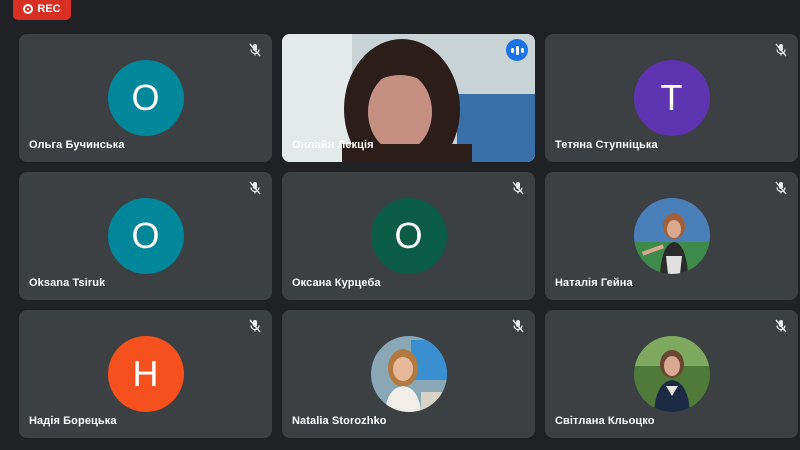  What do you see at coordinates (333, 145) in the screenshot?
I see `participant-name: Онлайн Лекція` at bounding box center [333, 145].